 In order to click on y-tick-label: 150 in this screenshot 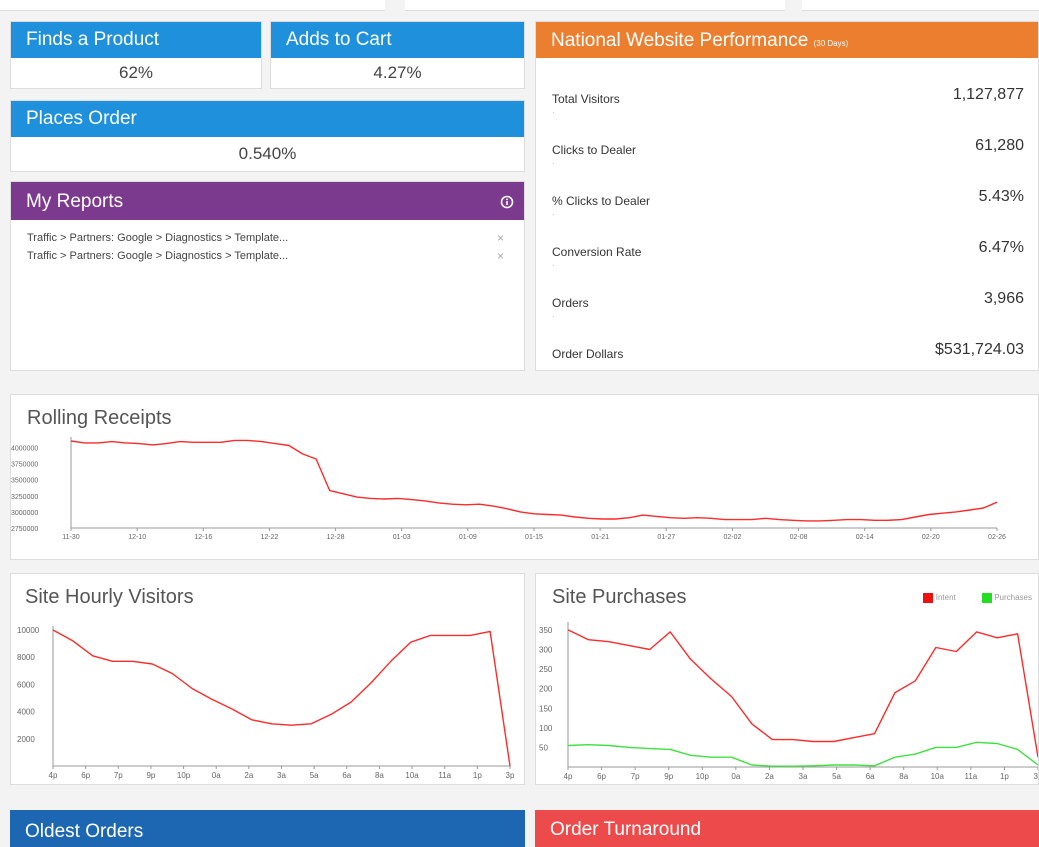, I will do `click(546, 708)`.